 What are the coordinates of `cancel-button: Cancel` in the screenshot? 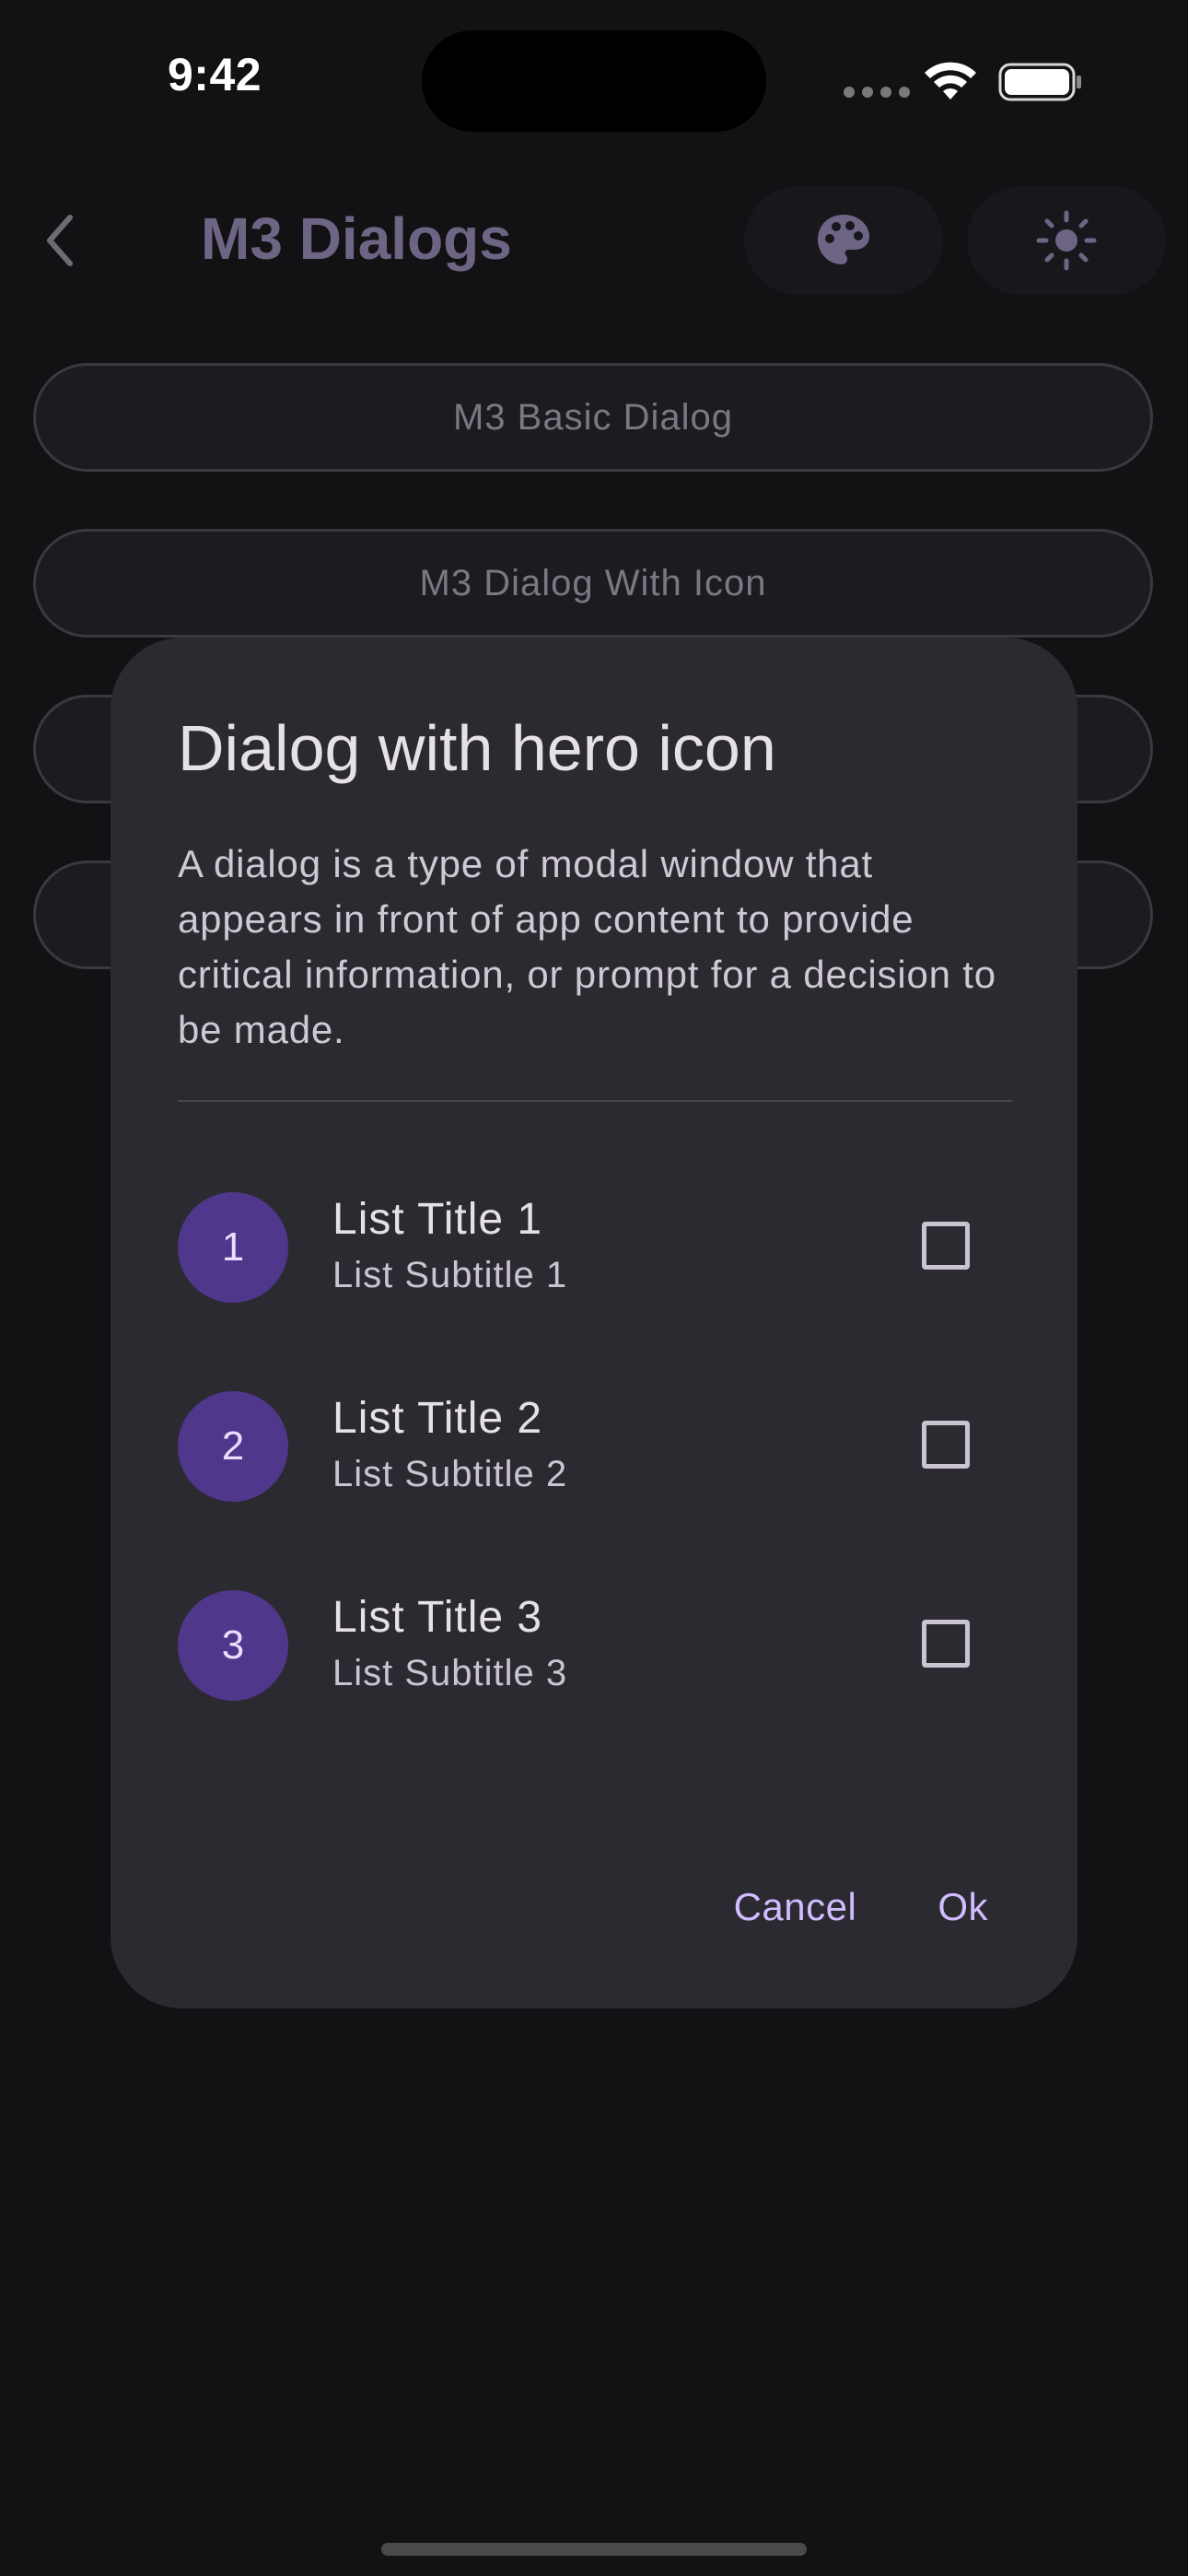 It's located at (795, 1907).